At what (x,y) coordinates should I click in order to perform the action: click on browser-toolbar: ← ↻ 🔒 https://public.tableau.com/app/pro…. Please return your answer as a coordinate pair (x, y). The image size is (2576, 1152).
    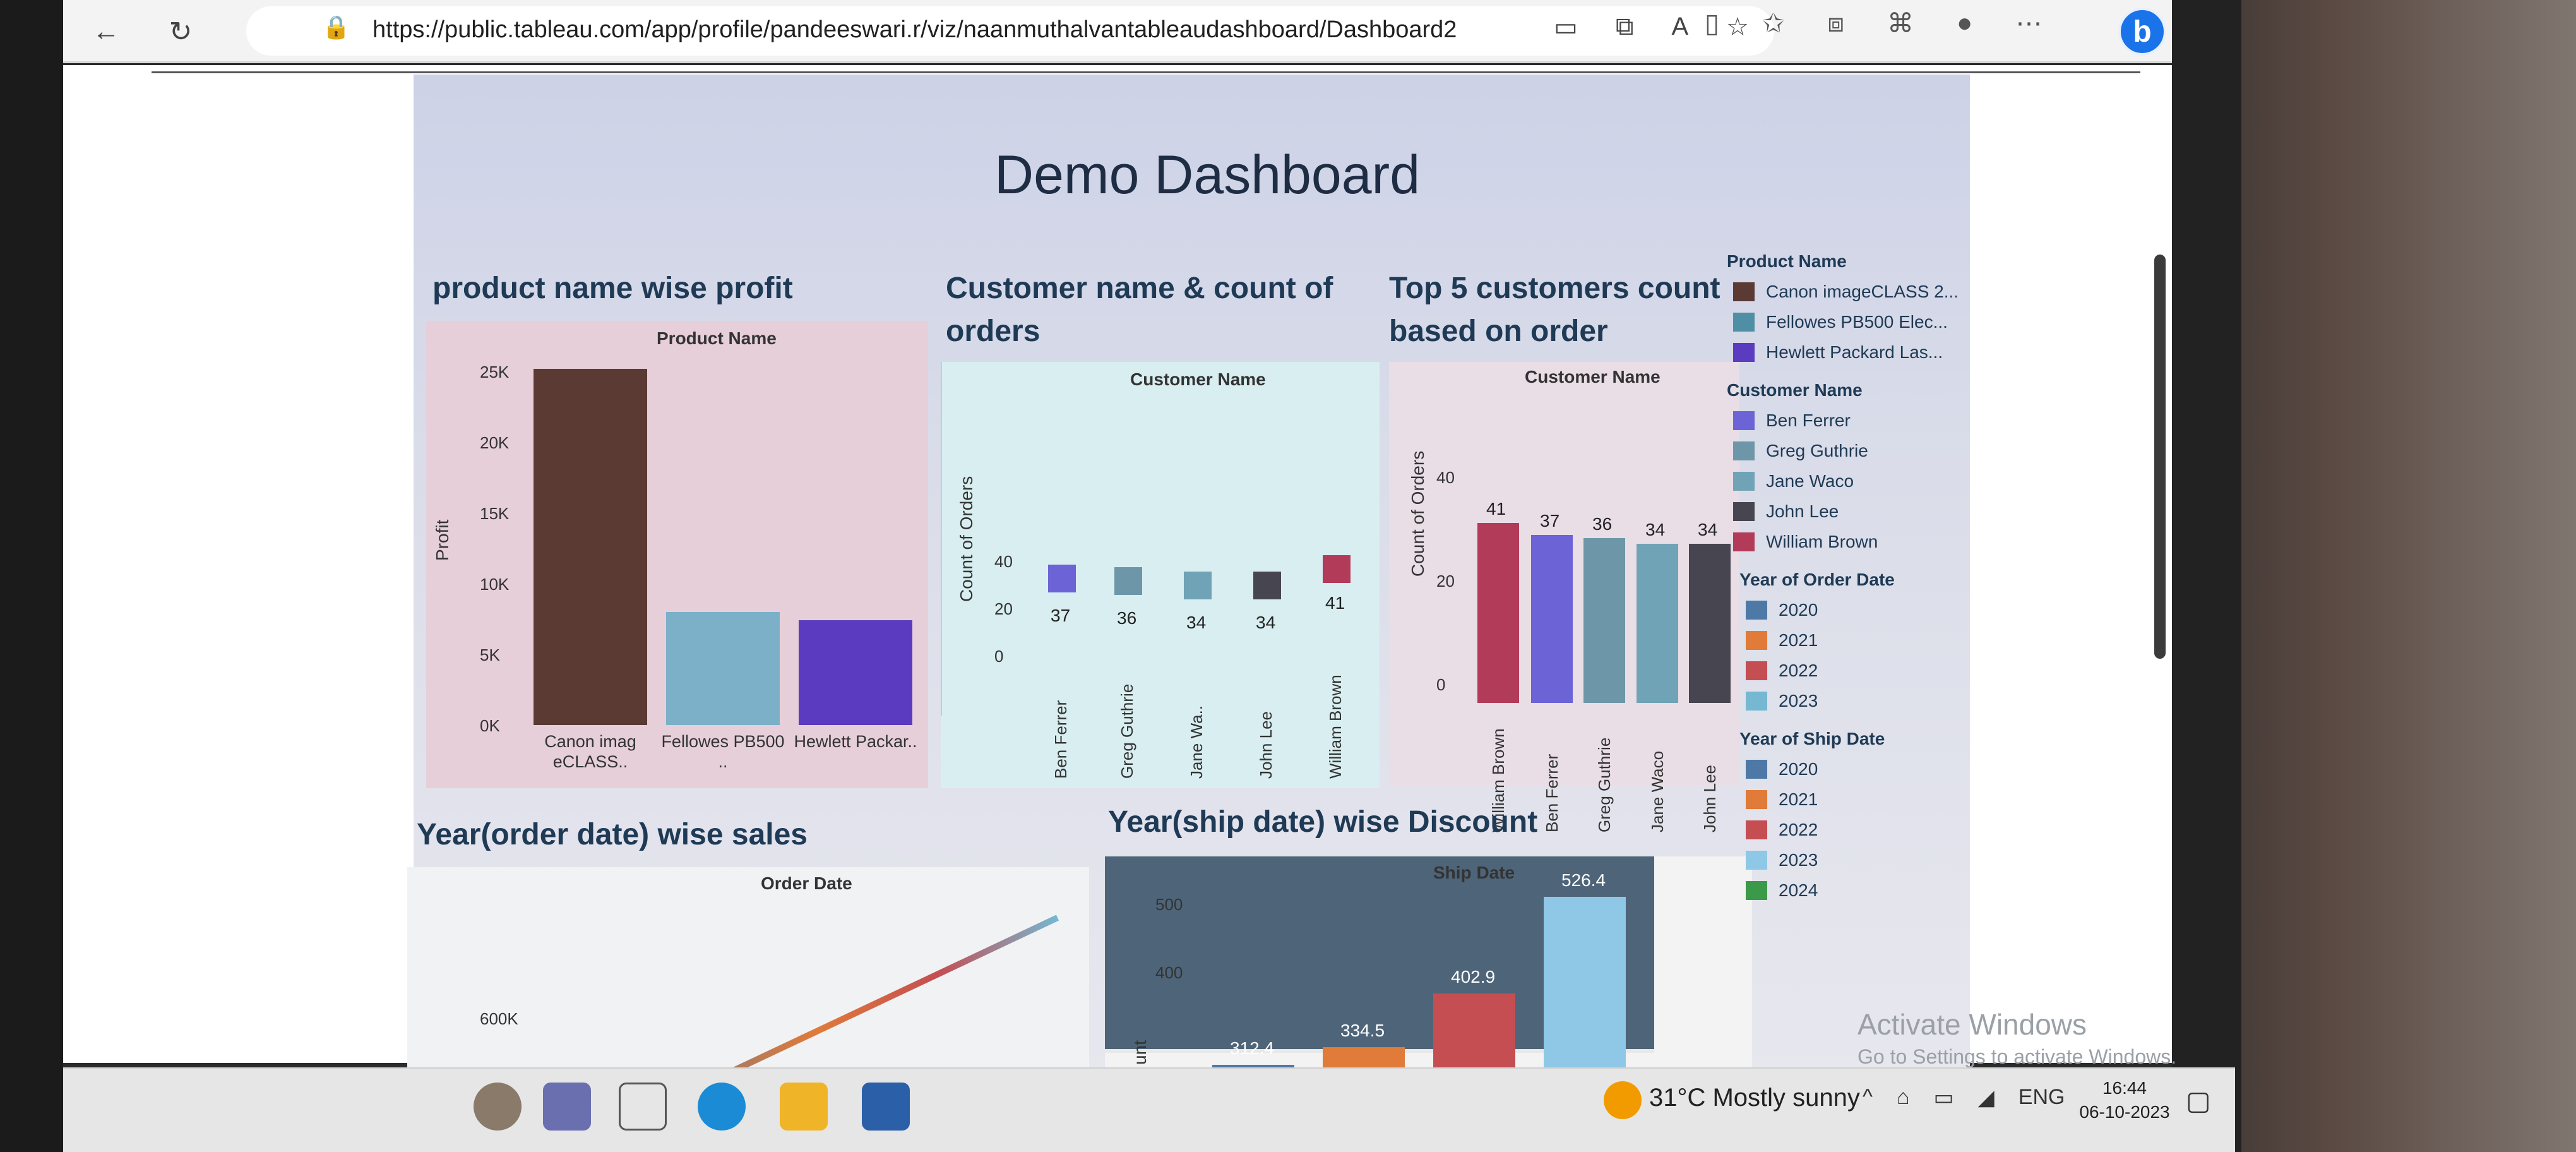
    Looking at the image, I should click on (1117, 31).